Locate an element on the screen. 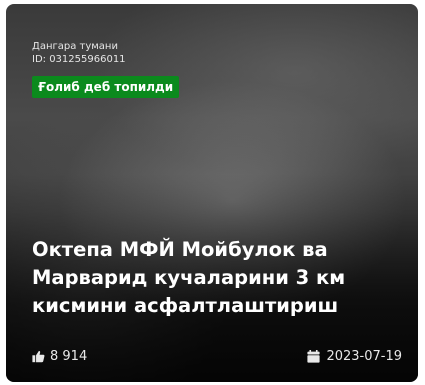 The height and width of the screenshot is (385, 425). card-footer: 8 914 2023-07-19 is located at coordinates (217, 359).